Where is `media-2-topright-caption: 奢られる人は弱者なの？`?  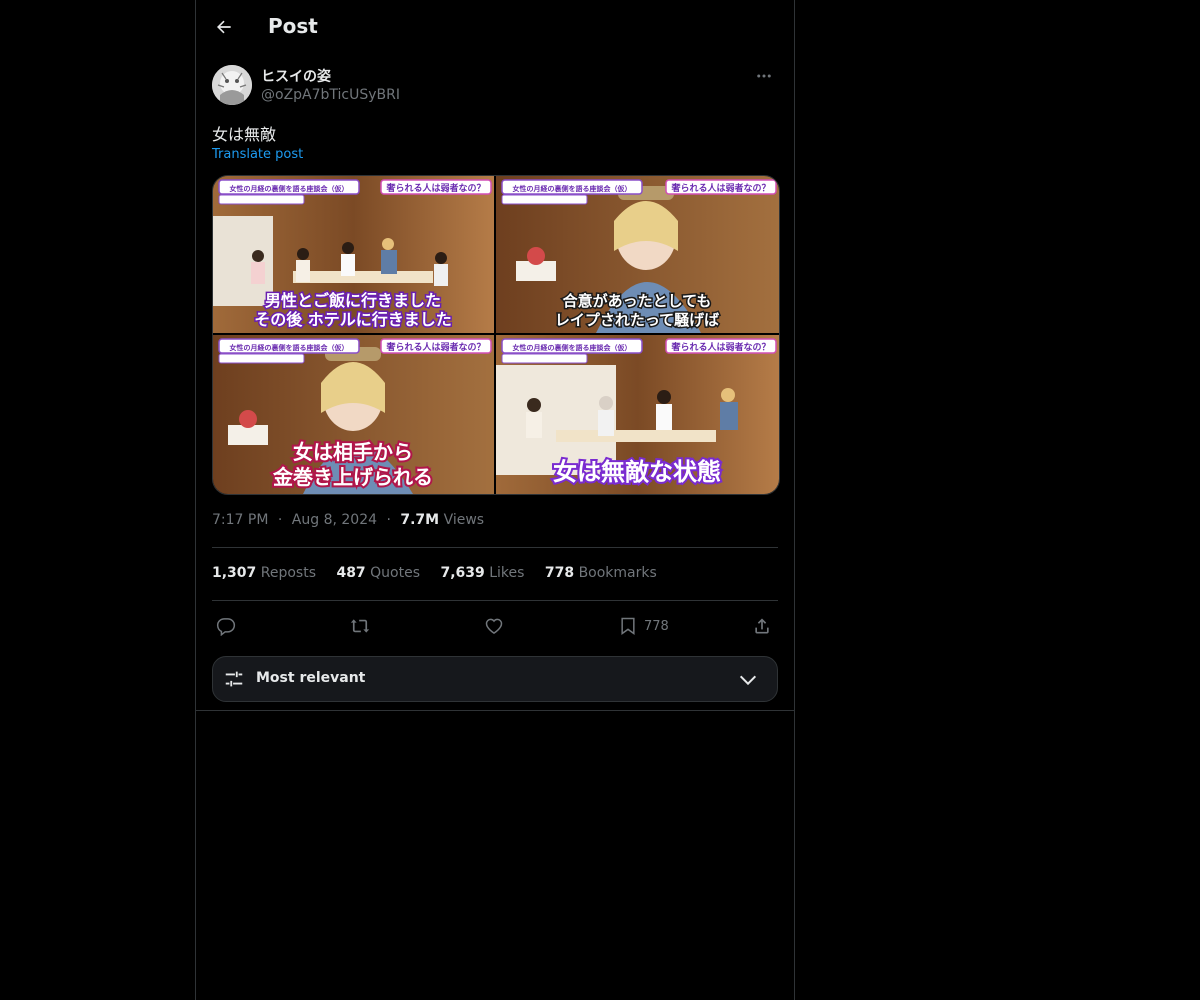
media-2-topright-caption: 奢られる人は弱者なの？ is located at coordinates (720, 188).